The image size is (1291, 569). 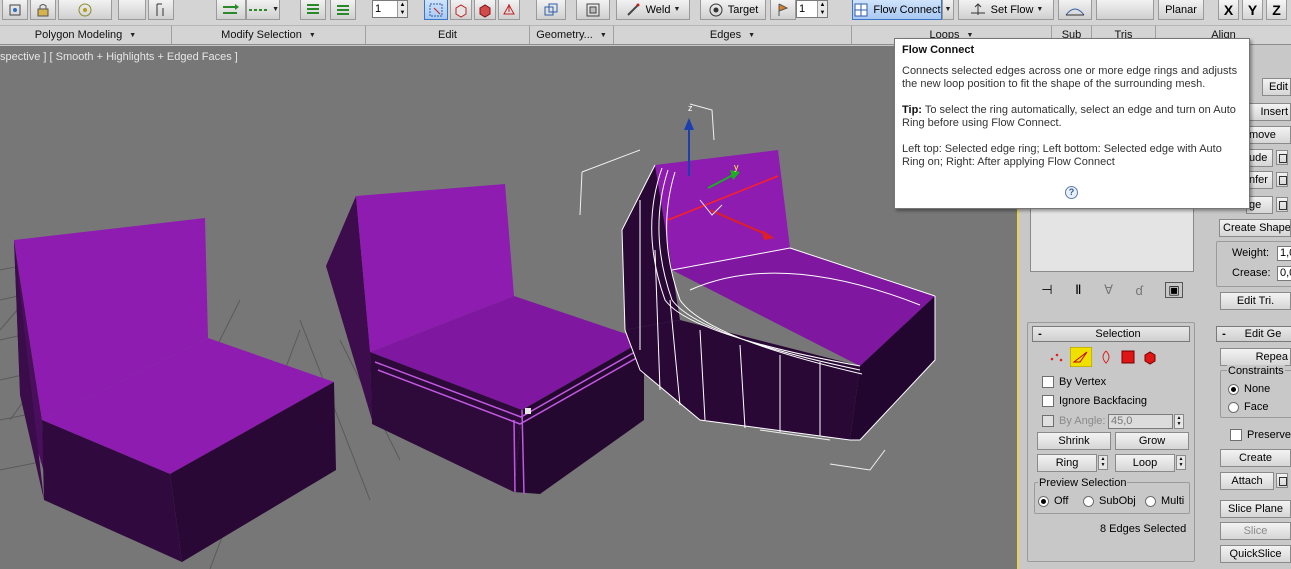 What do you see at coordinates (1181, 462) in the screenshot?
I see `loop-spinner-icon: ▲ ▼` at bounding box center [1181, 462].